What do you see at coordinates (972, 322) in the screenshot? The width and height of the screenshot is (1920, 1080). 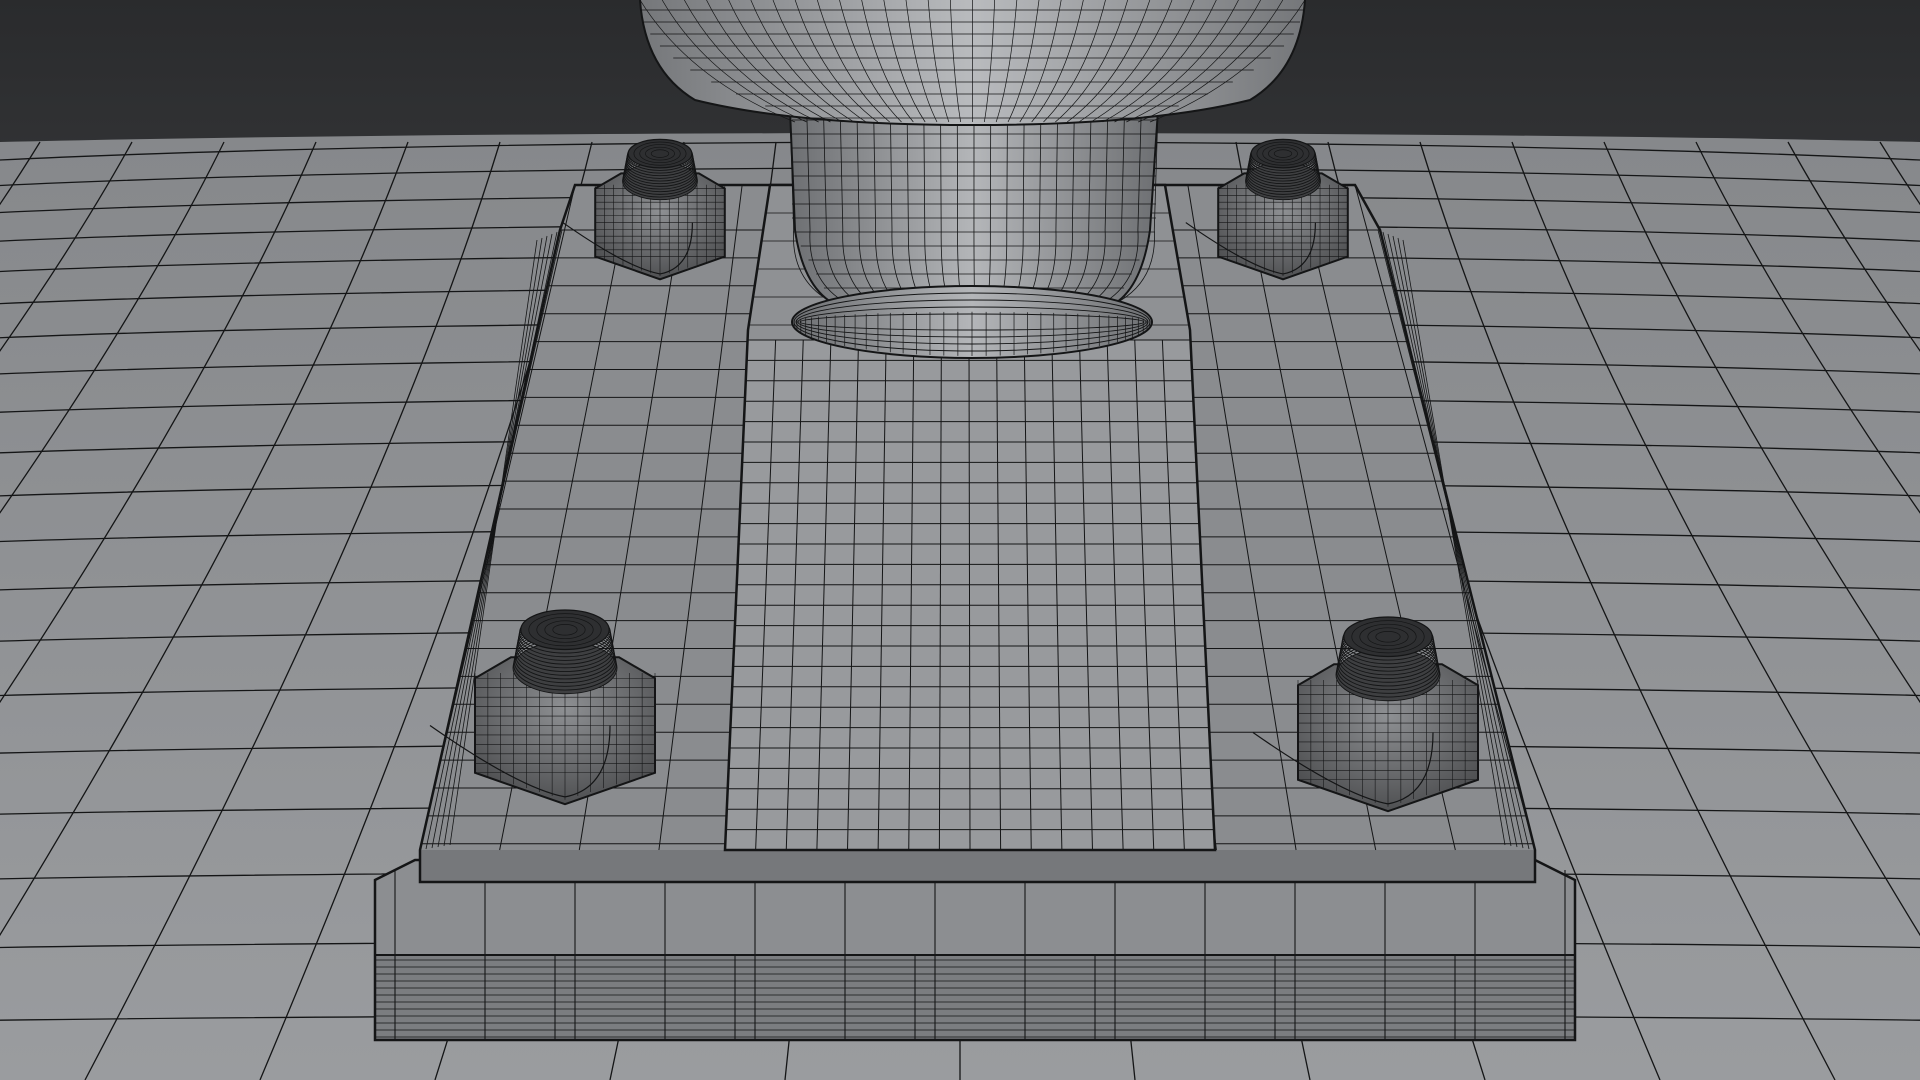 I see `column-collar` at bounding box center [972, 322].